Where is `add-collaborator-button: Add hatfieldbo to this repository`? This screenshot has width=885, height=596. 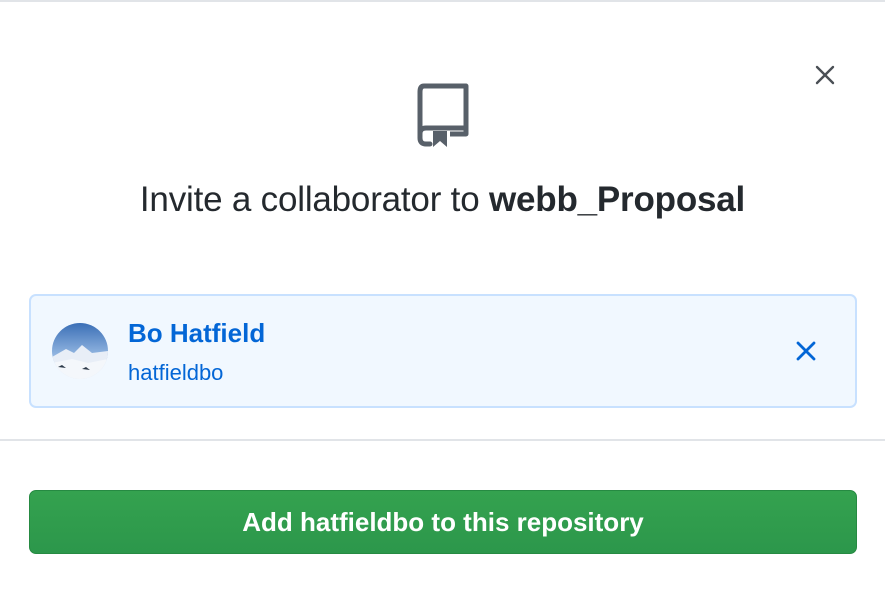
add-collaborator-button: Add hatfieldbo to this repository is located at coordinates (443, 522).